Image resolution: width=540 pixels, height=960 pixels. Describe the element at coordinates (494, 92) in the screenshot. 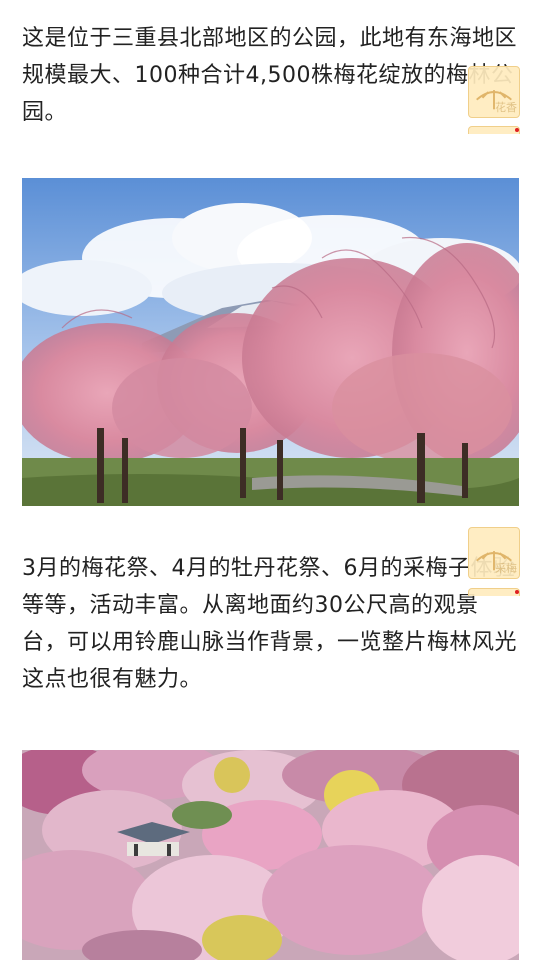

I see `plum-blossom-float-button: 花香` at that location.